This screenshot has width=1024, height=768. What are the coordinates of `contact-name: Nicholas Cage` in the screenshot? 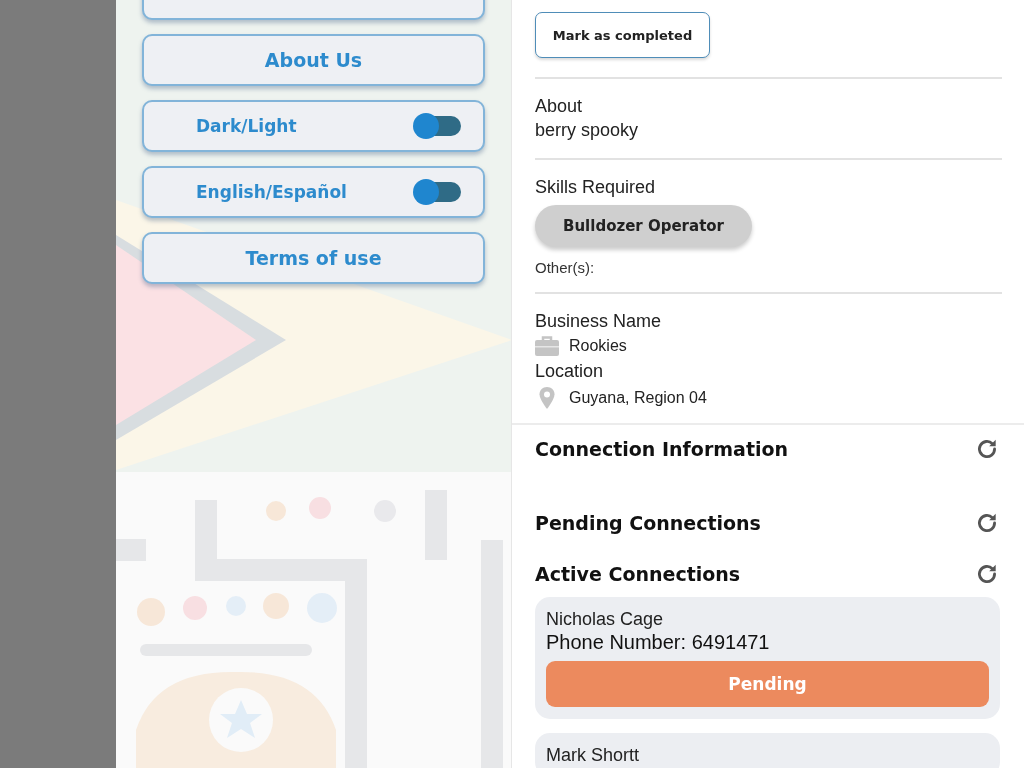 It's located at (605, 619).